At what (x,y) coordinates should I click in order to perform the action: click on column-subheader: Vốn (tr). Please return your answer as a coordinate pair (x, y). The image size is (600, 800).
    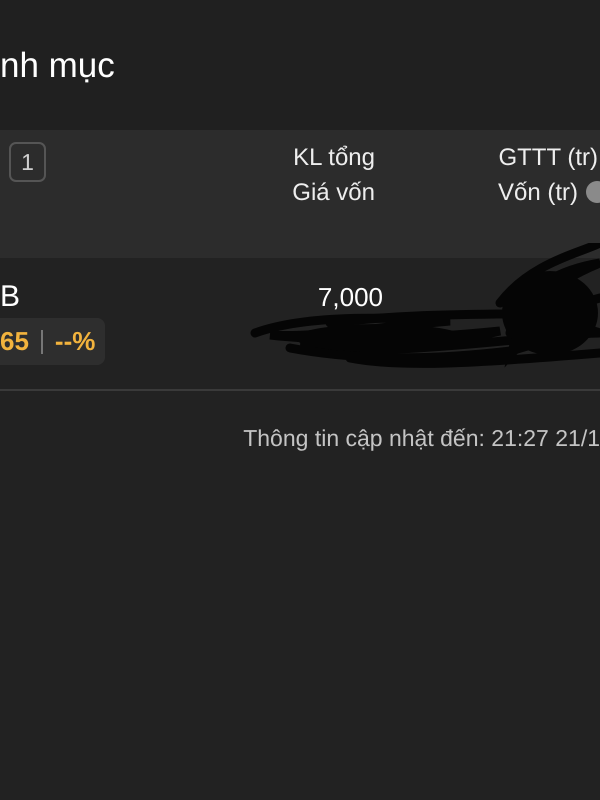
    Looking at the image, I should click on (538, 193).